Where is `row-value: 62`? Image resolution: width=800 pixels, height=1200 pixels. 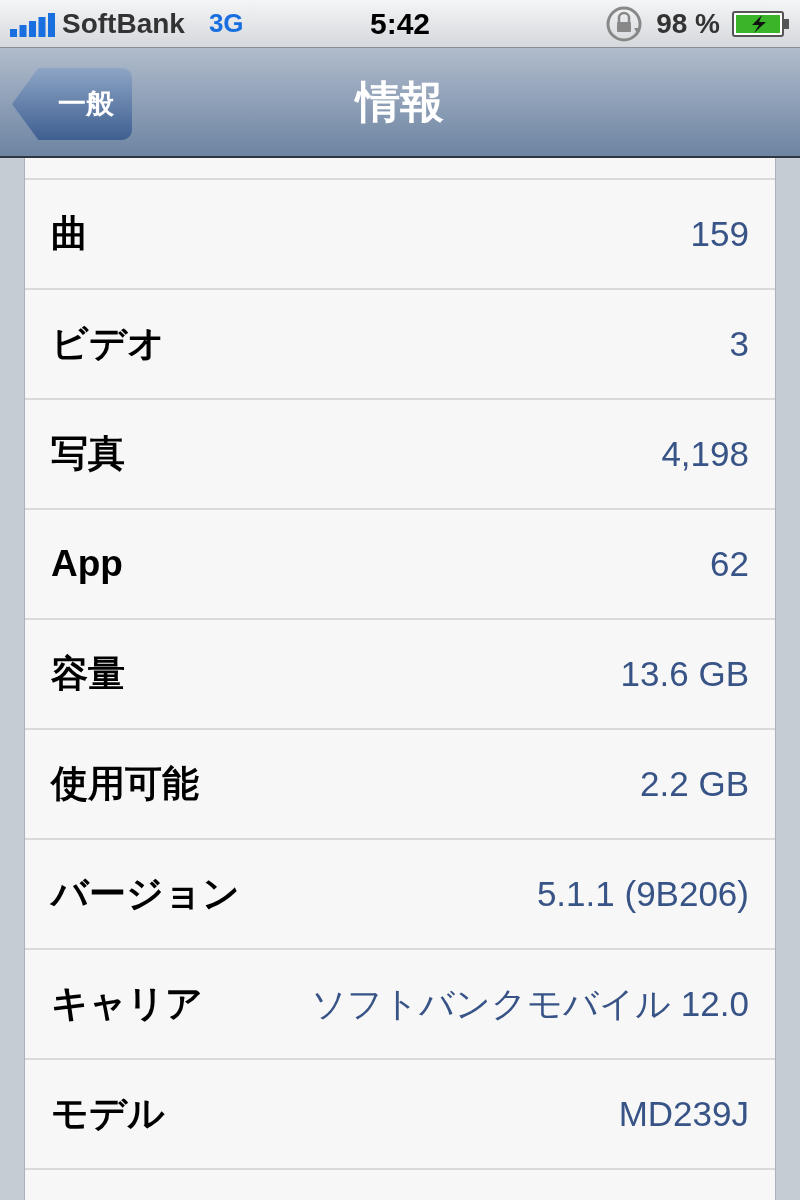 row-value: 62 is located at coordinates (729, 563).